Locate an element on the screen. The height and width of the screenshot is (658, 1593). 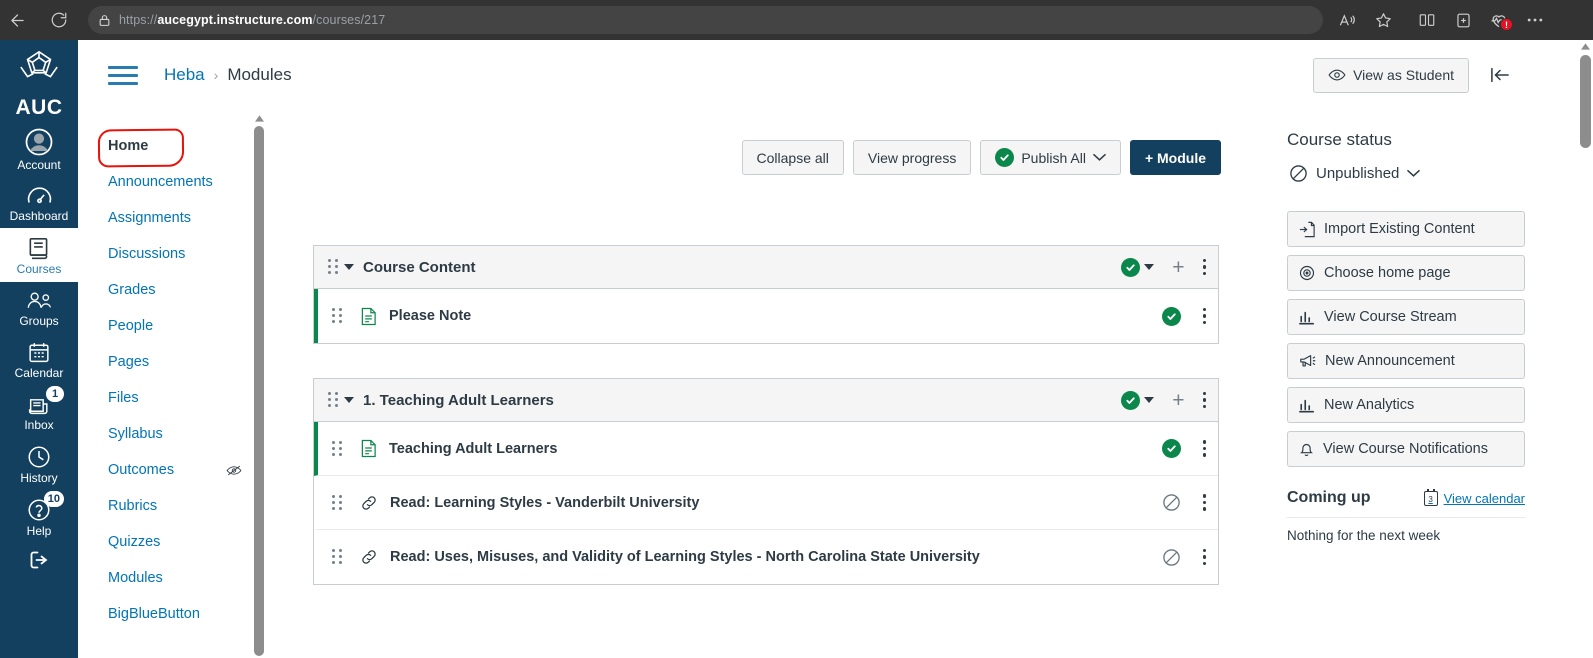
global-nav-label: Groups is located at coordinates (39, 320).